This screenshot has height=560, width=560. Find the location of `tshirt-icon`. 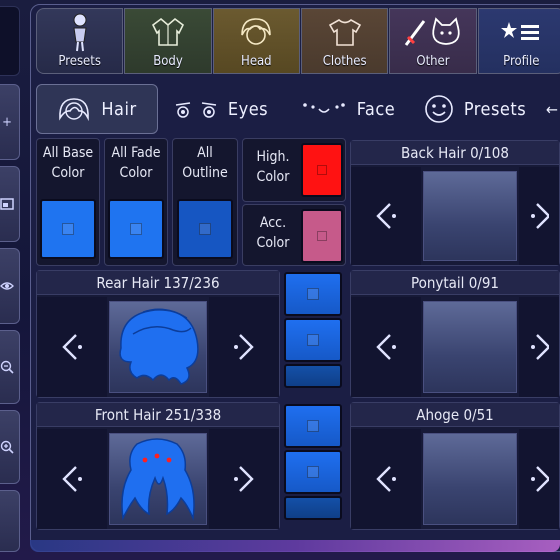

tshirt-icon is located at coordinates (344, 32).